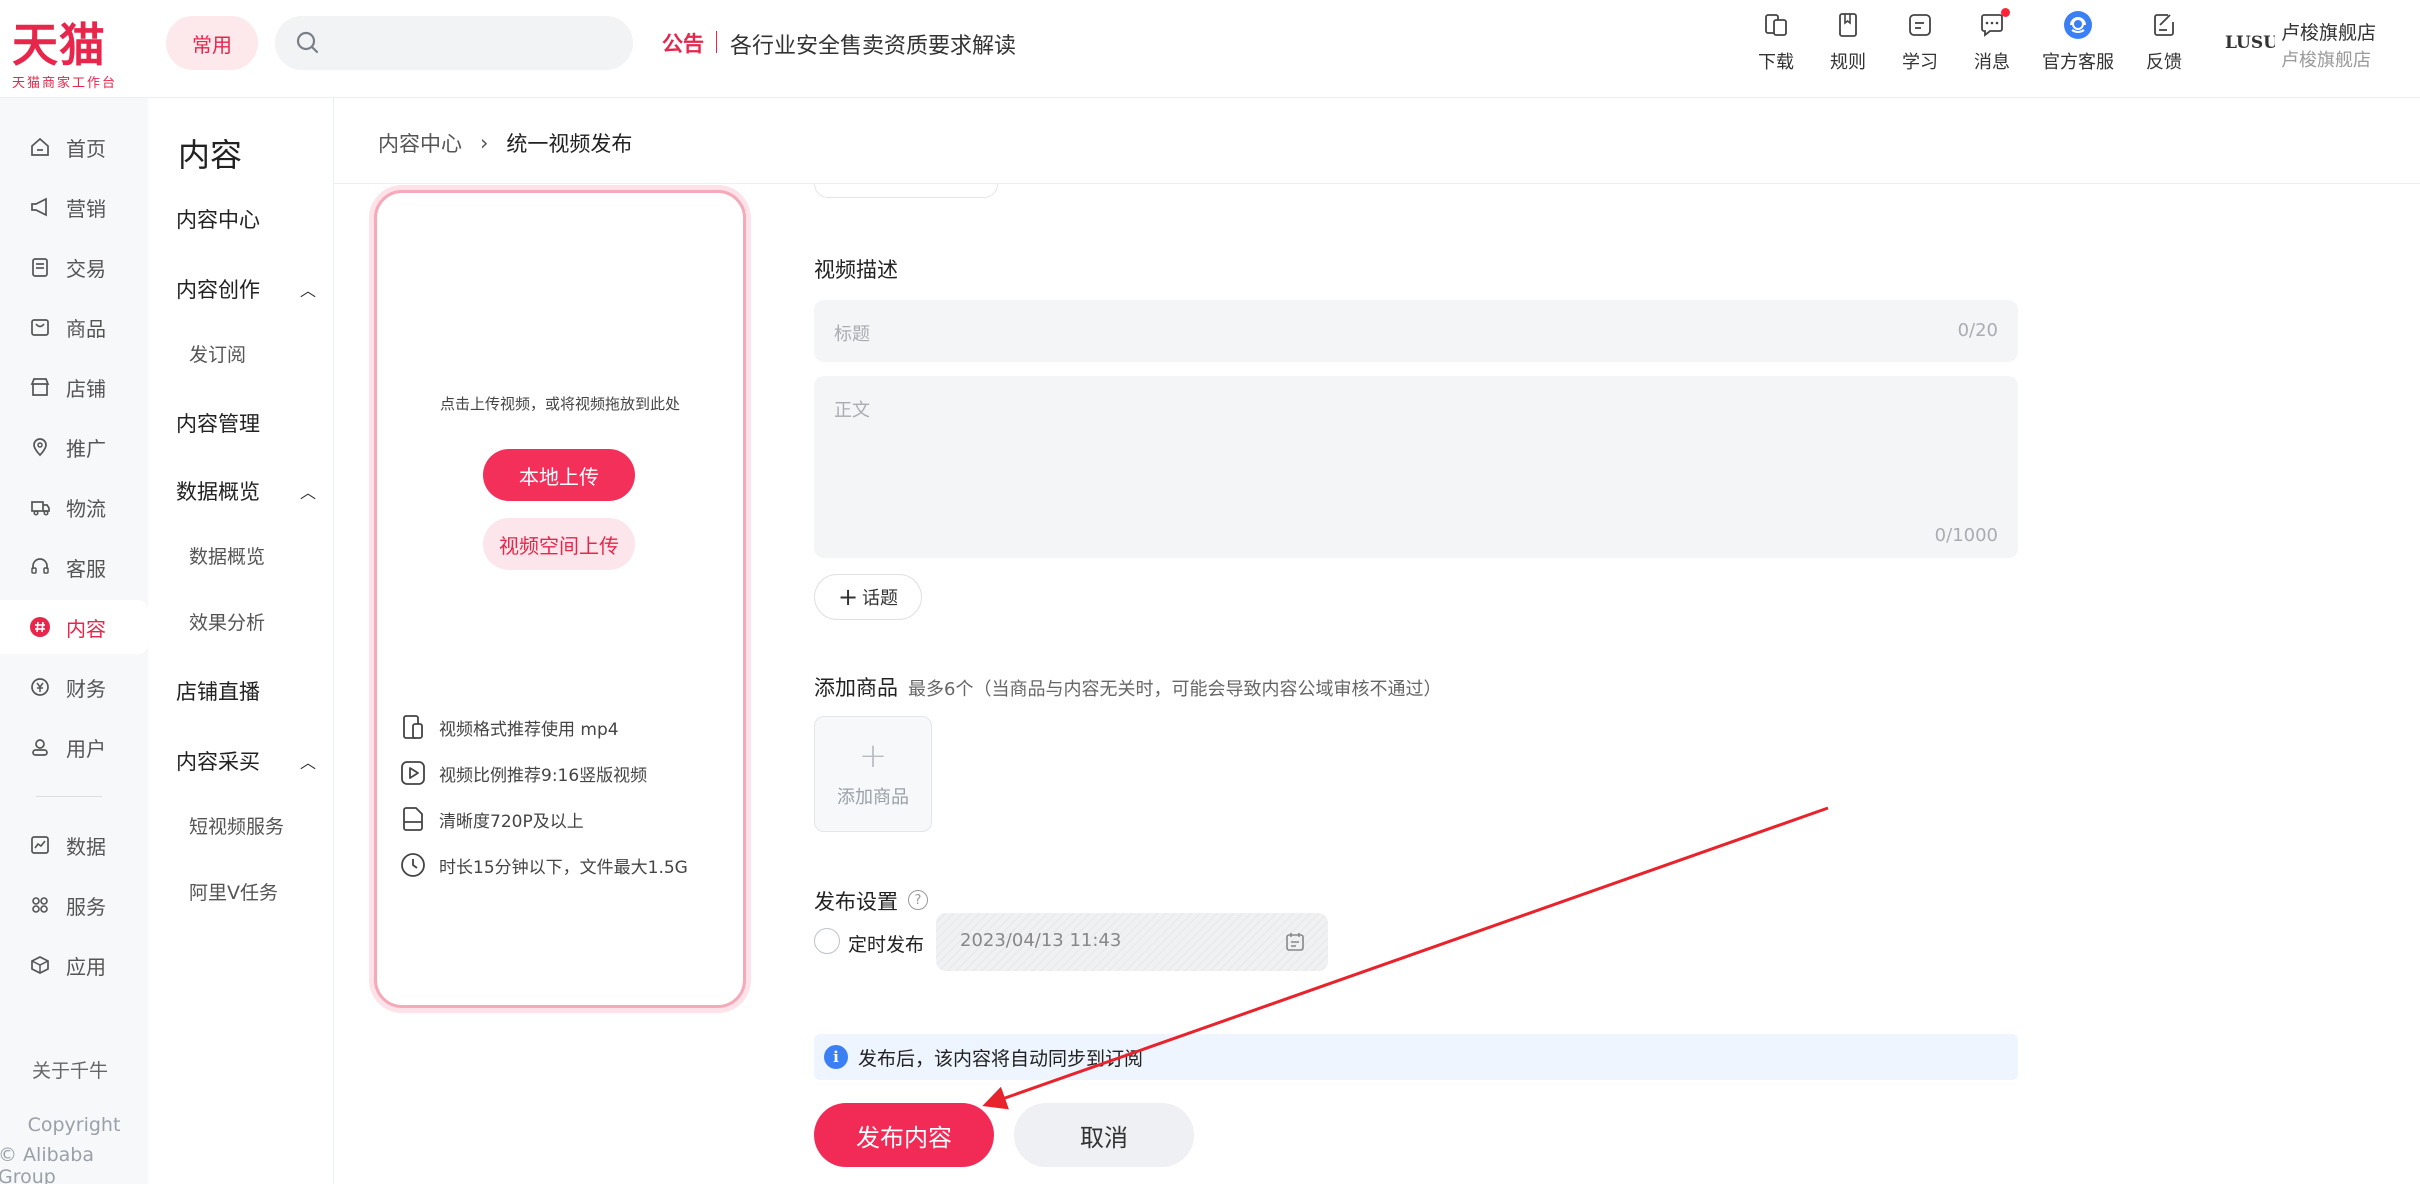 This screenshot has width=2420, height=1184. I want to click on nav-label: 应用, so click(86, 966).